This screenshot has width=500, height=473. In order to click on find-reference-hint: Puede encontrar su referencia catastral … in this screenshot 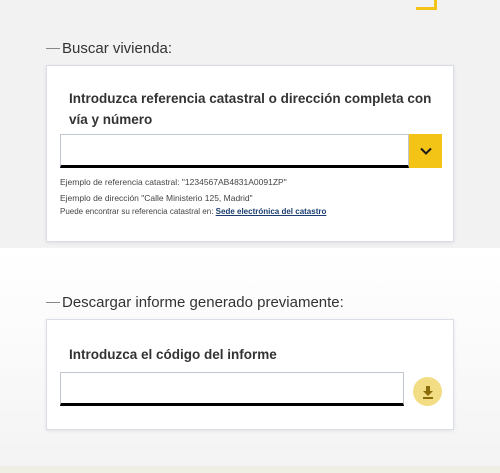, I will do `click(193, 211)`.